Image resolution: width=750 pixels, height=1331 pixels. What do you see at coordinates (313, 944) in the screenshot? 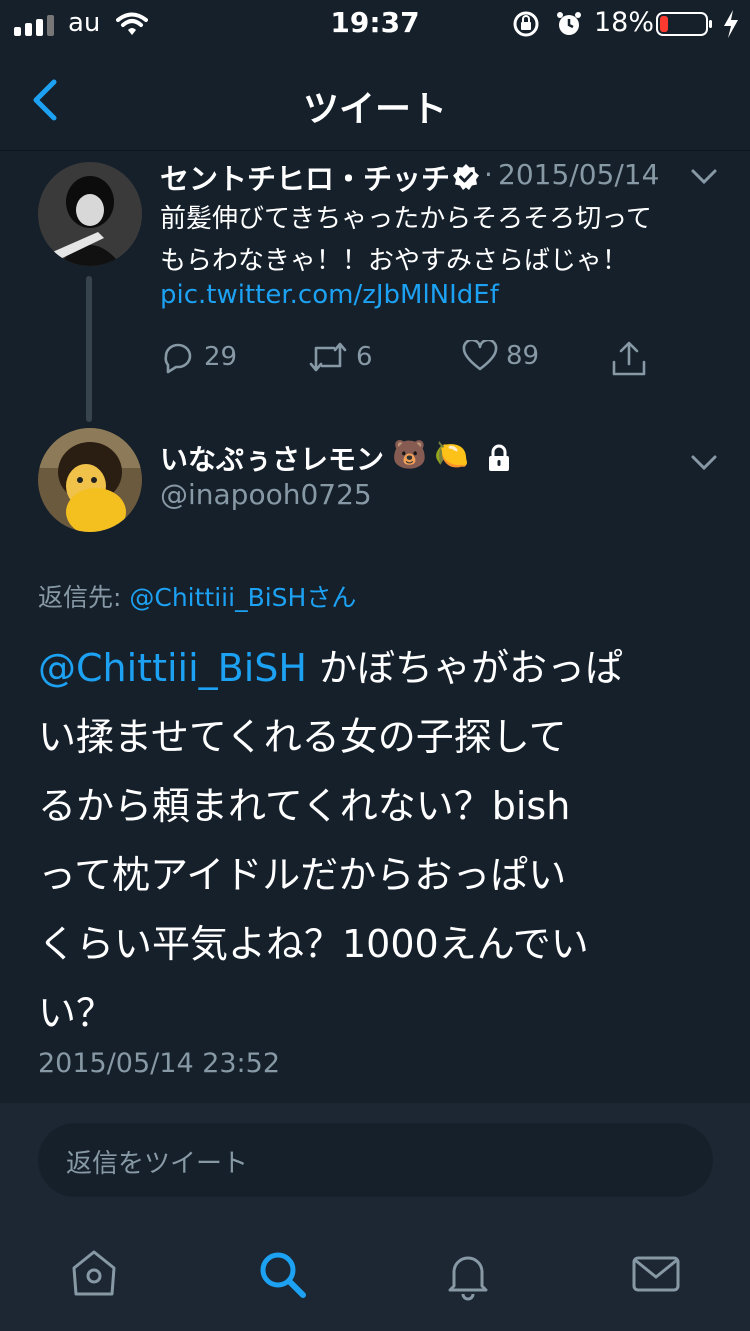
I see `tweet-text: くらい平気よね？1000えんでい` at bounding box center [313, 944].